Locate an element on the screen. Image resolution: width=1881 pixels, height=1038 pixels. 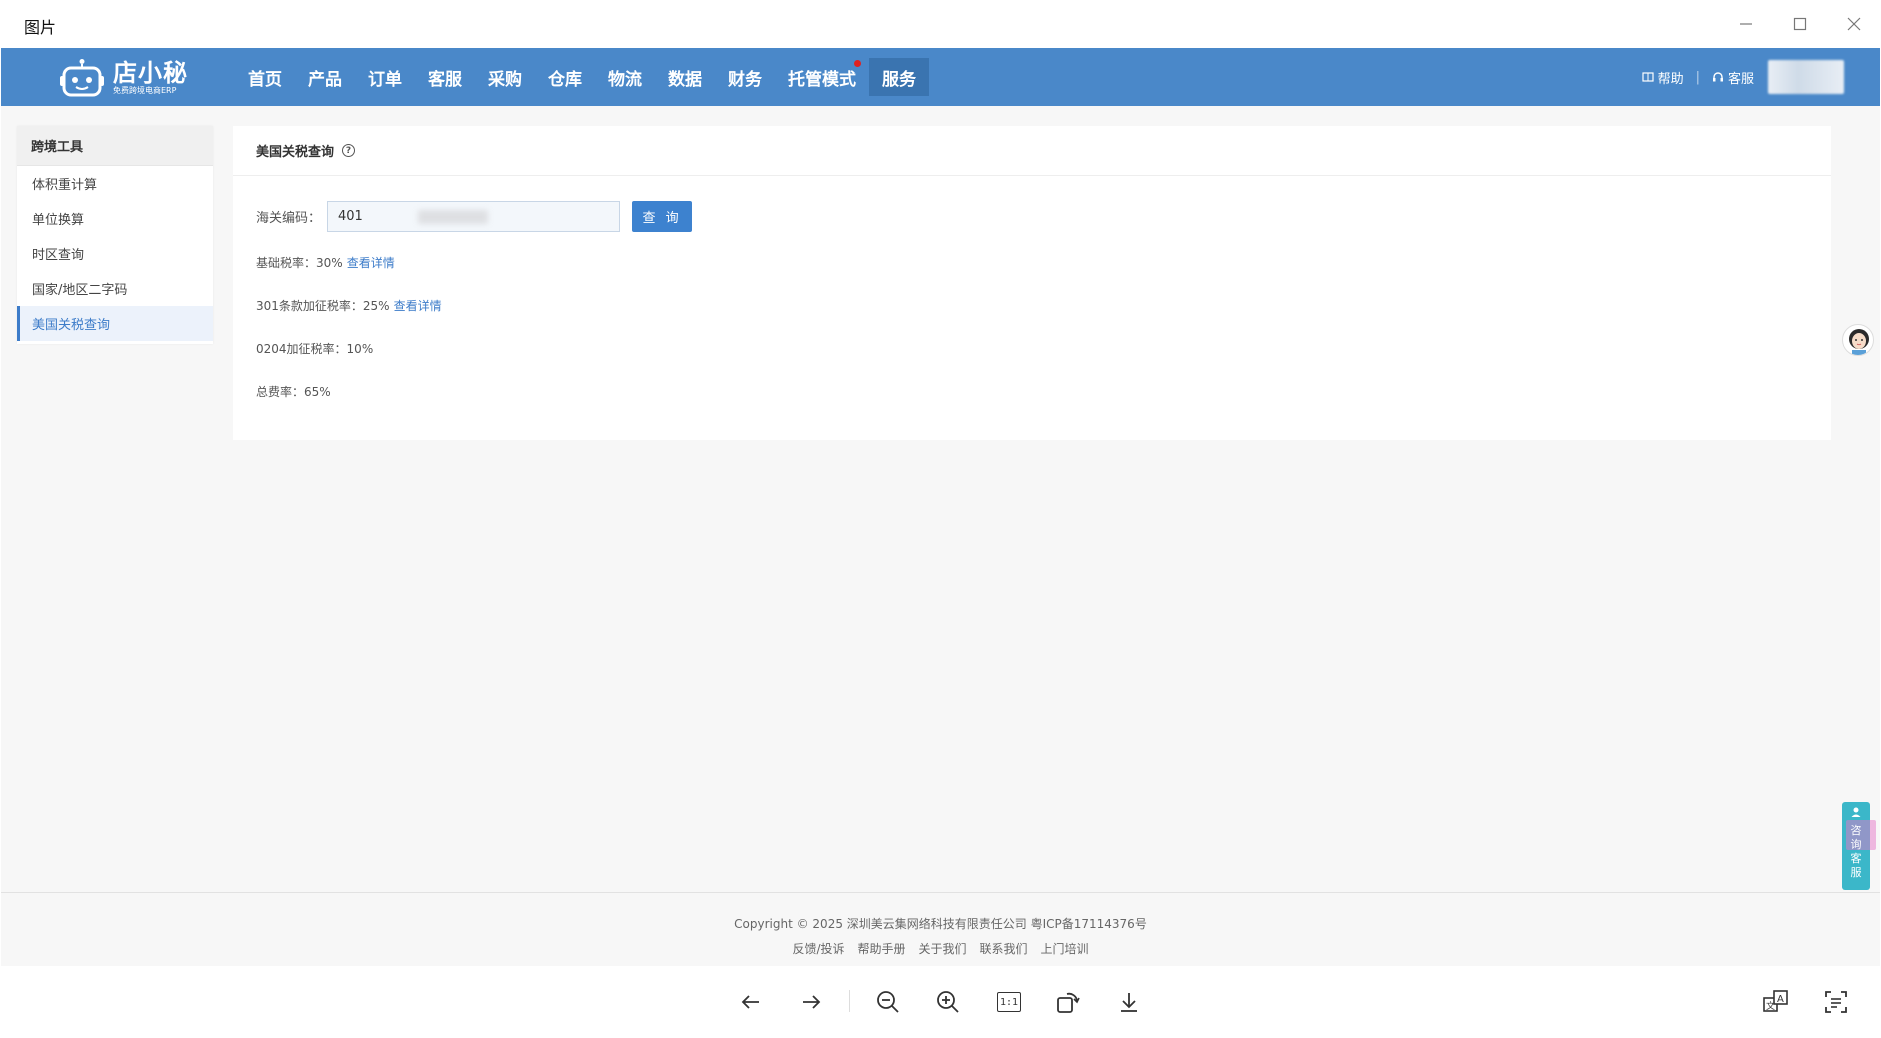
previous-image-button is located at coordinates (751, 1002).